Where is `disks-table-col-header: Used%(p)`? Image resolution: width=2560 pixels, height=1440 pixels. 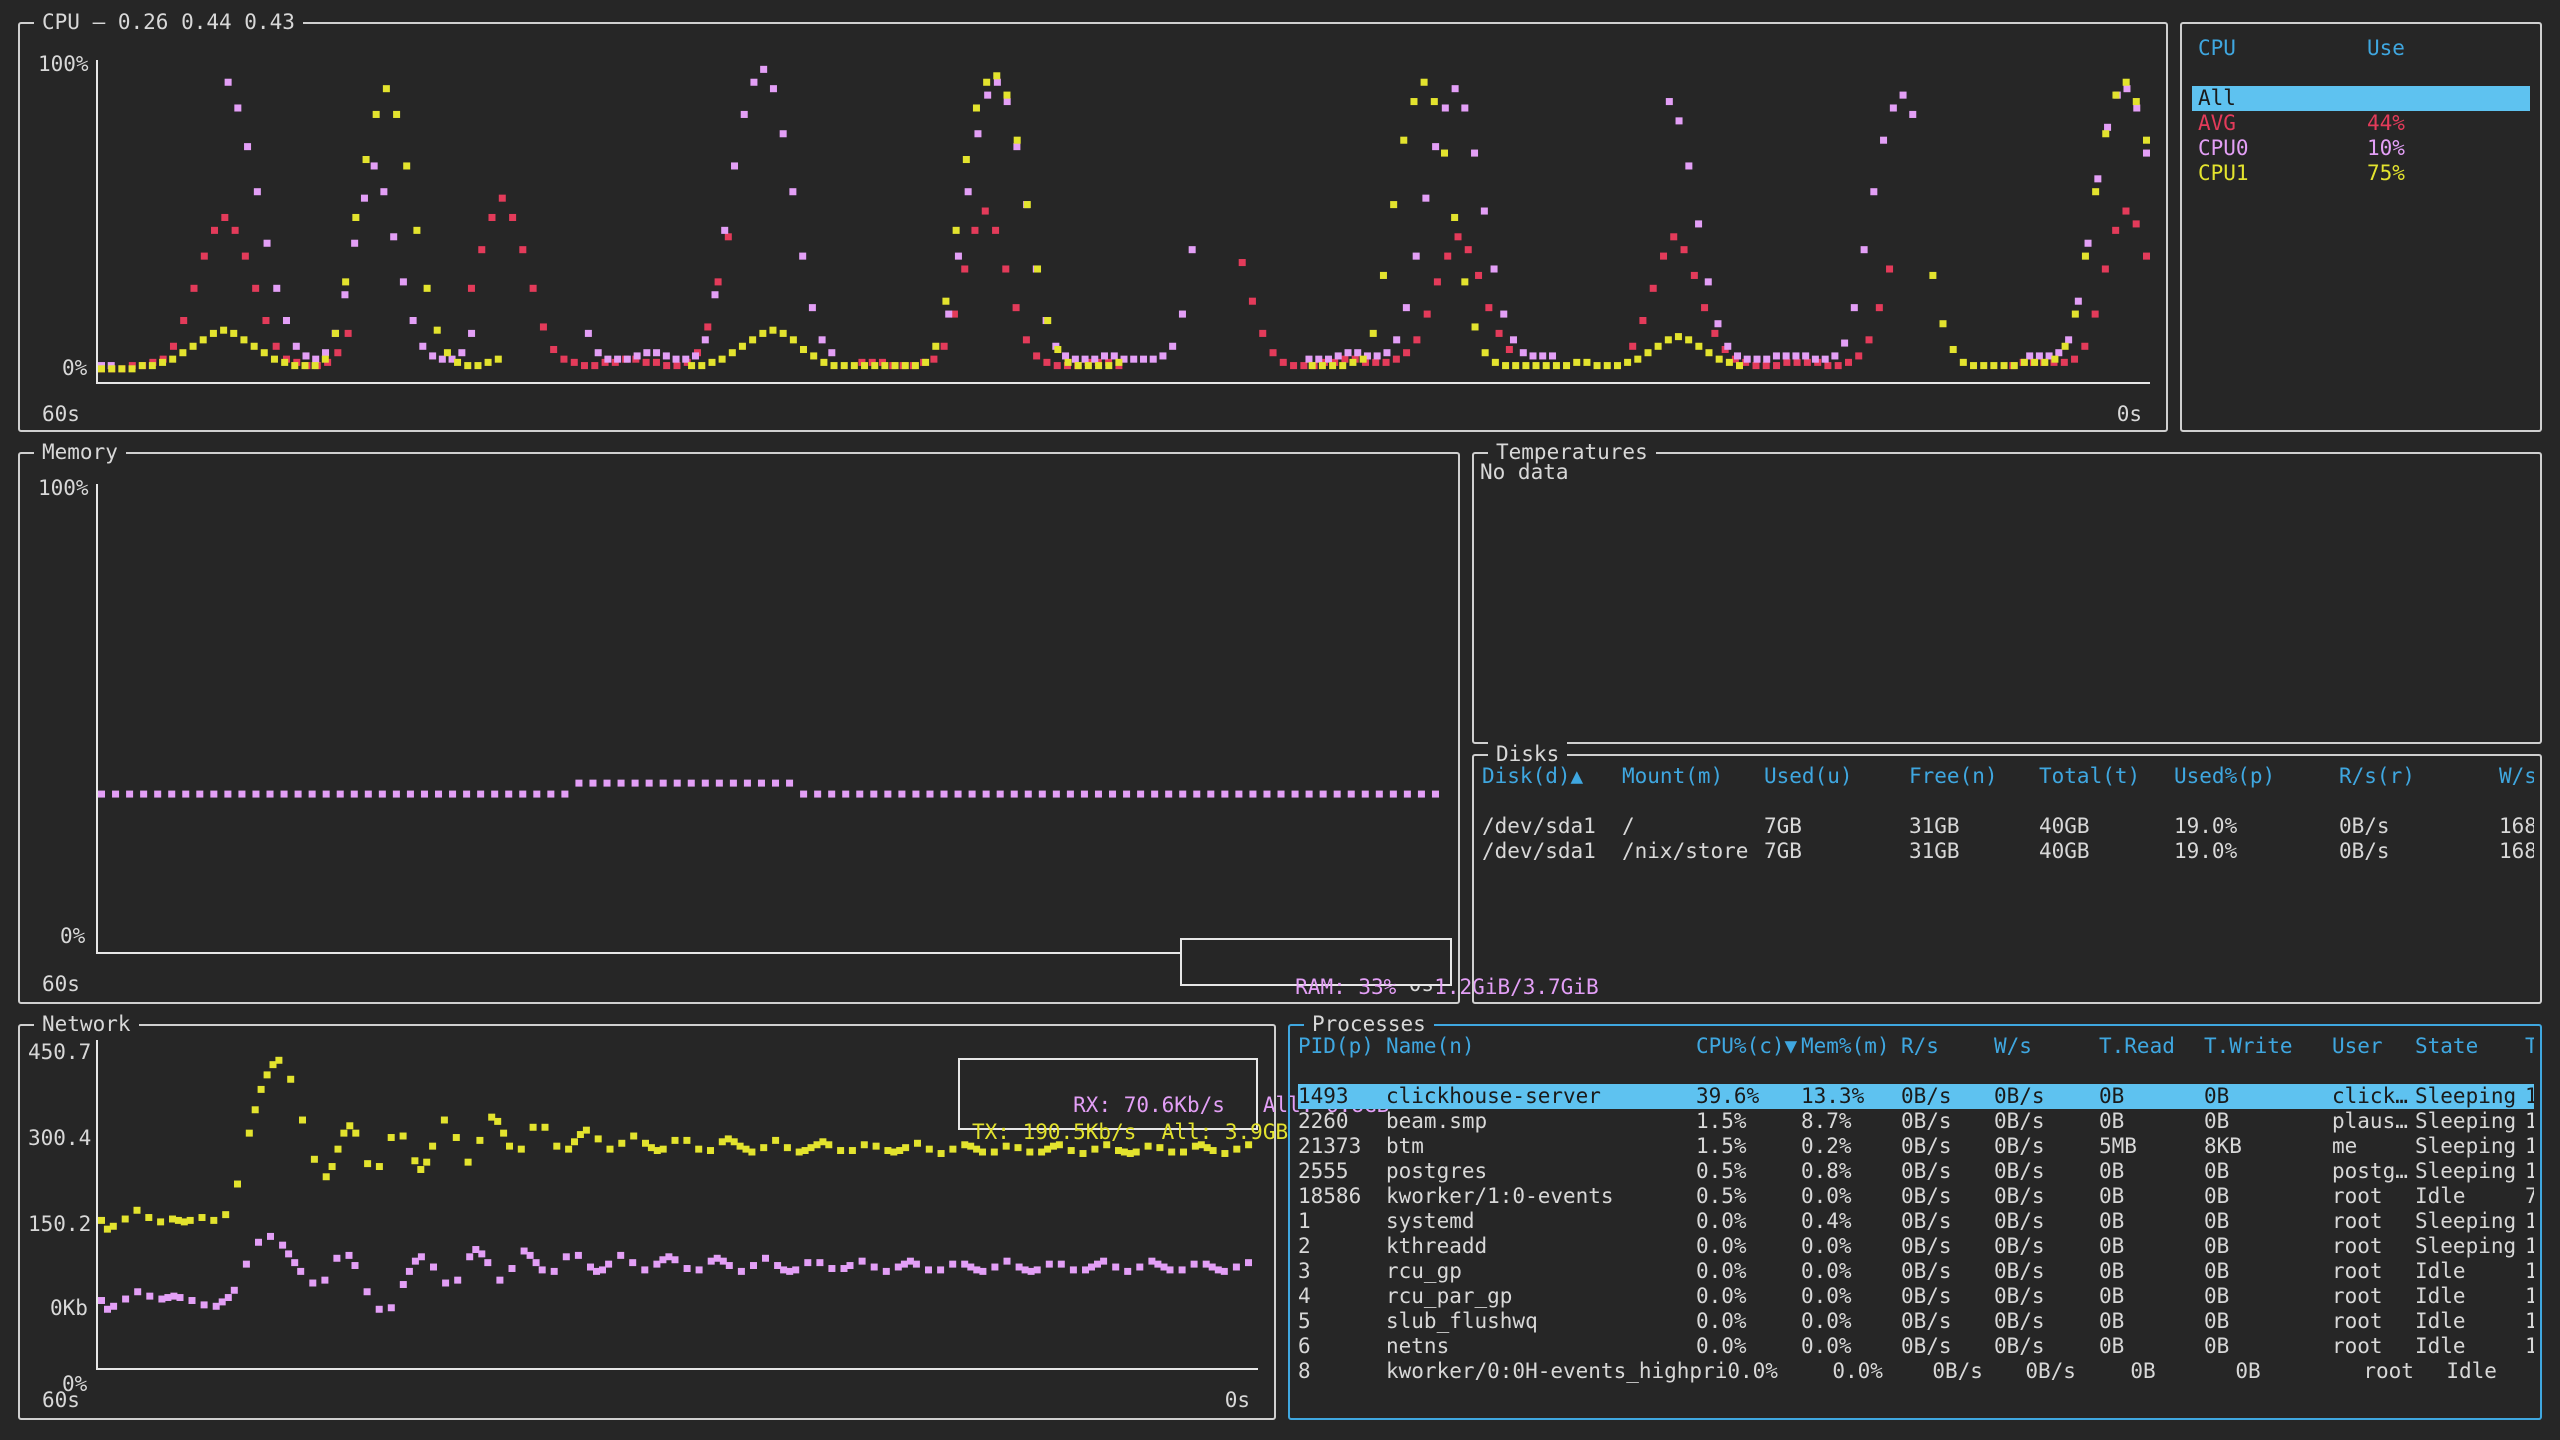
disks-table-col-header: Used%(p) is located at coordinates (2256, 776).